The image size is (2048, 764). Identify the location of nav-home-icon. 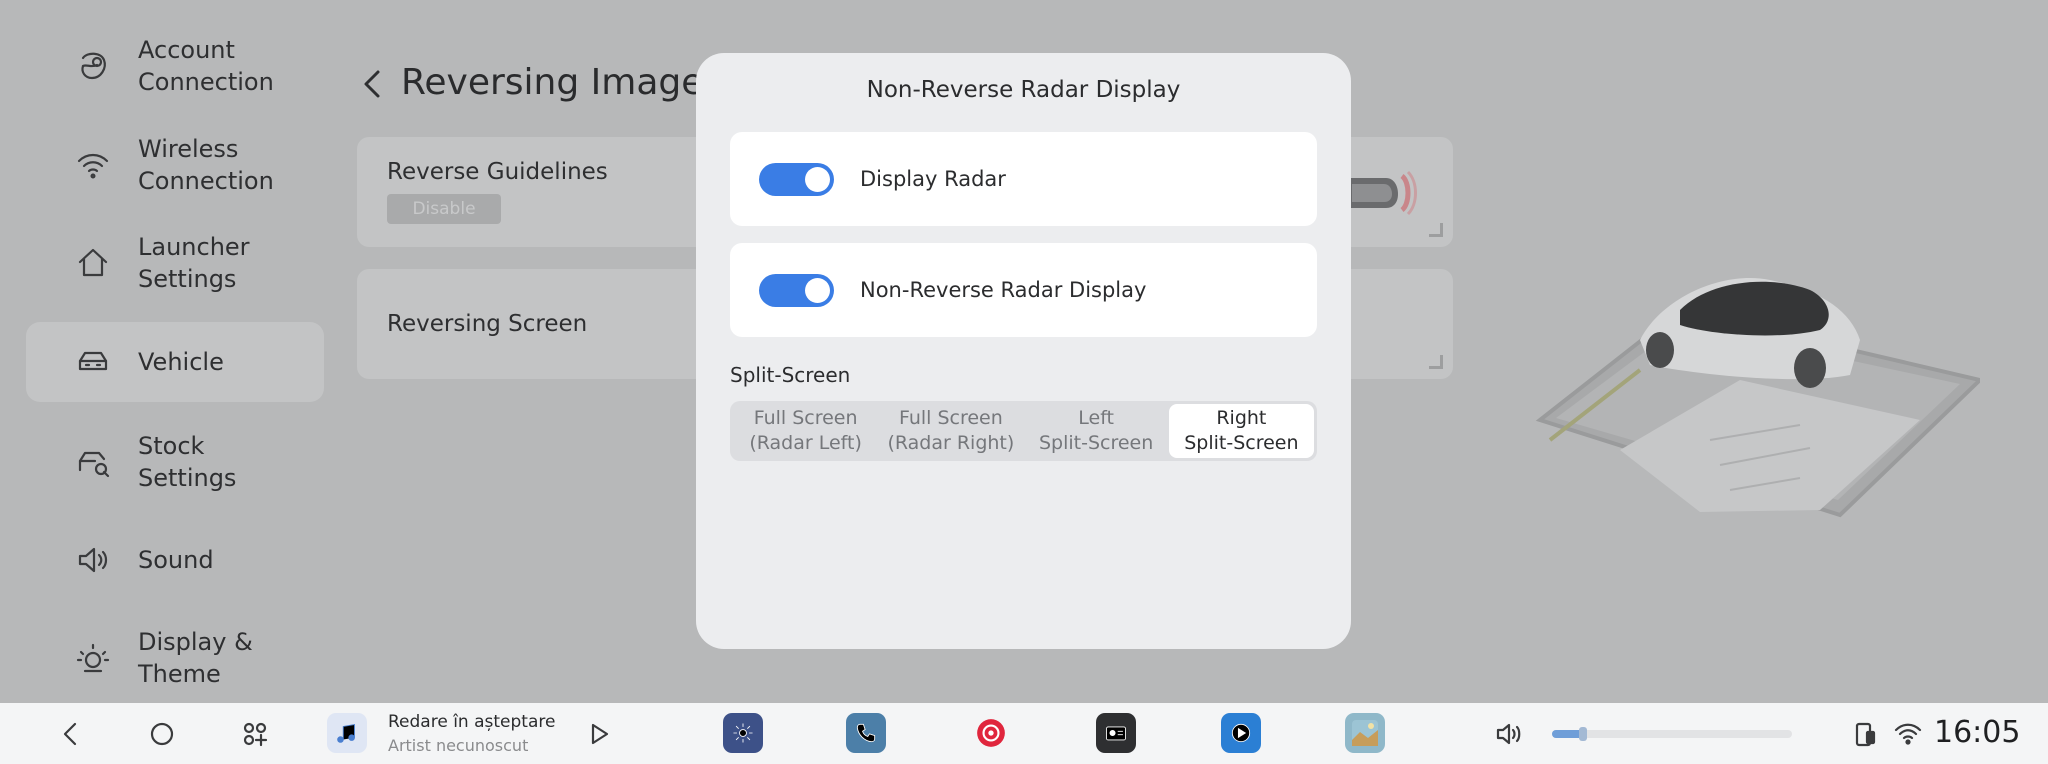
(162, 734).